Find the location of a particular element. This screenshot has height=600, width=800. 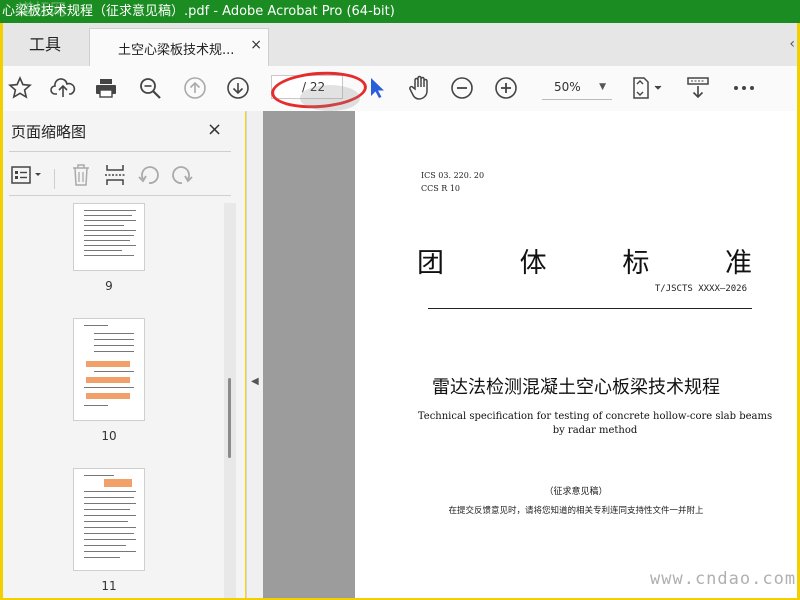

scrollbar-thumb is located at coordinates (229, 418).